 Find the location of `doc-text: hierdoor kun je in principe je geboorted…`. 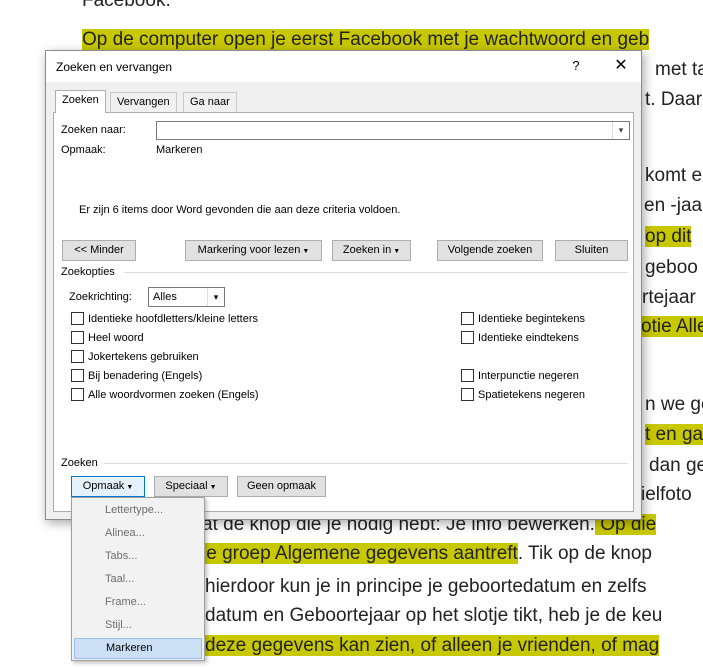

doc-text: hierdoor kun je in principe je geboorted… is located at coordinates (426, 586).